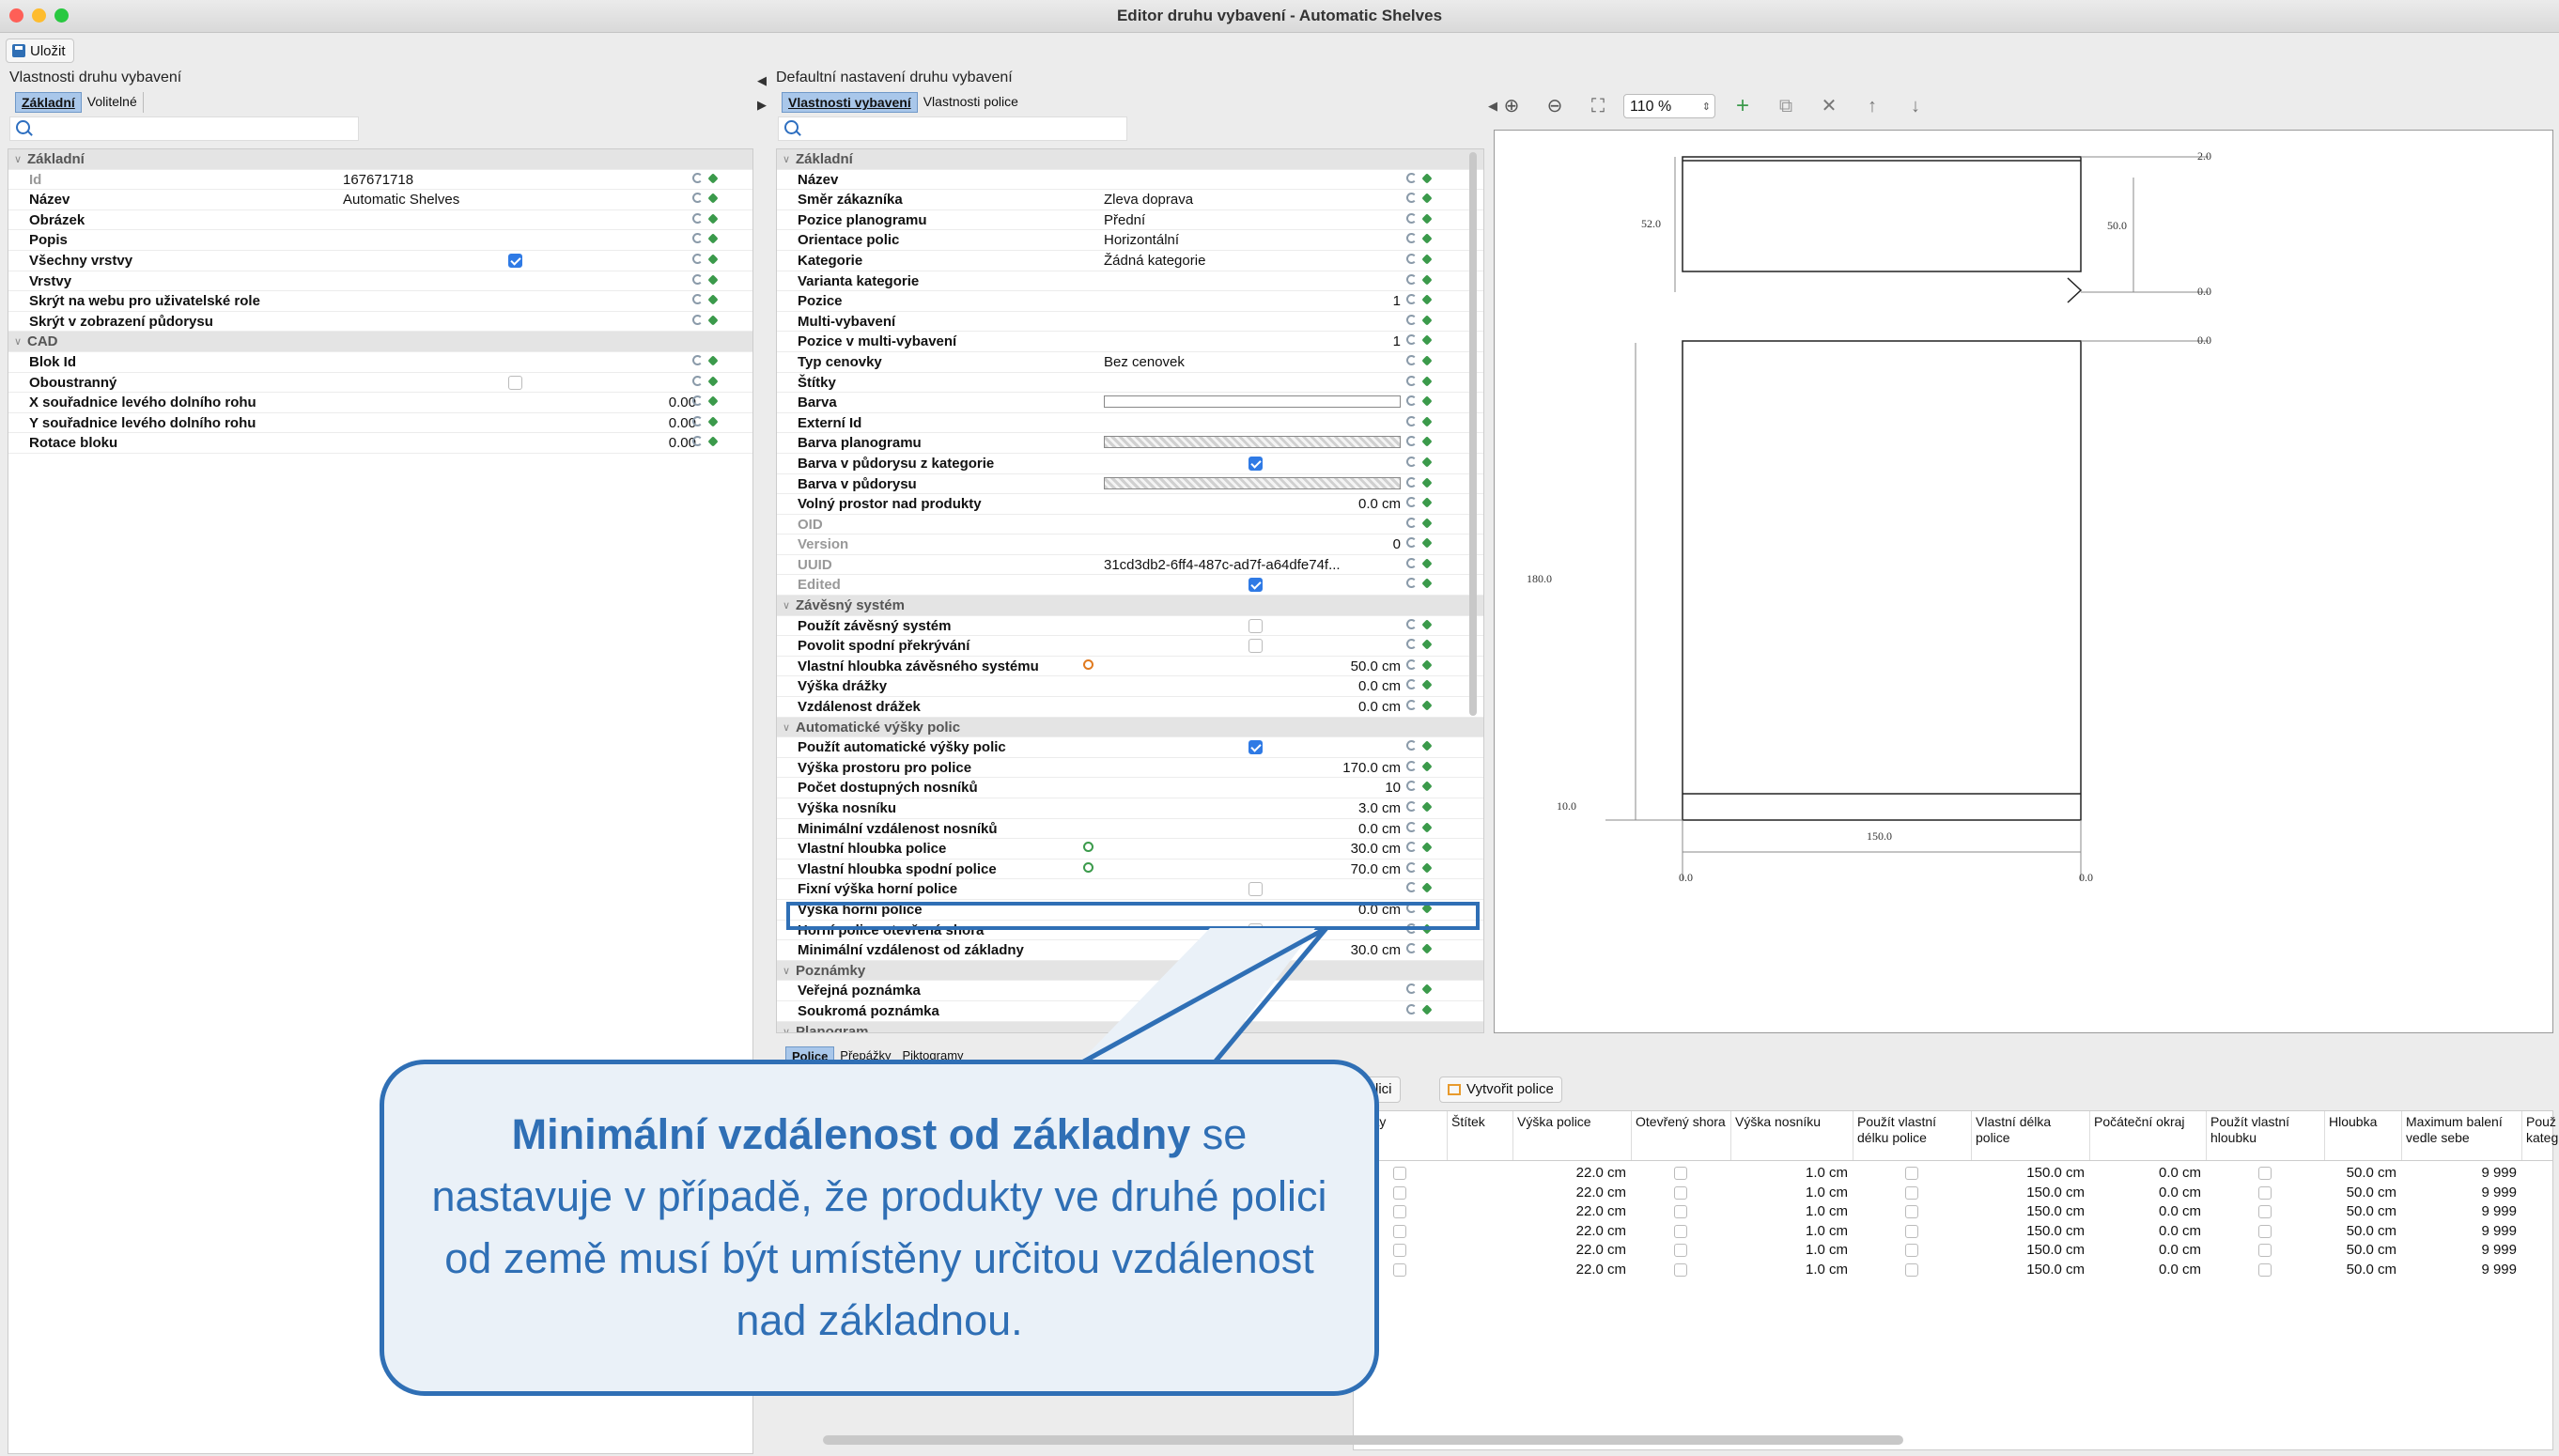 The height and width of the screenshot is (1456, 2559). I want to click on property-row-oboustranny: Oboustranný, so click(380, 383).